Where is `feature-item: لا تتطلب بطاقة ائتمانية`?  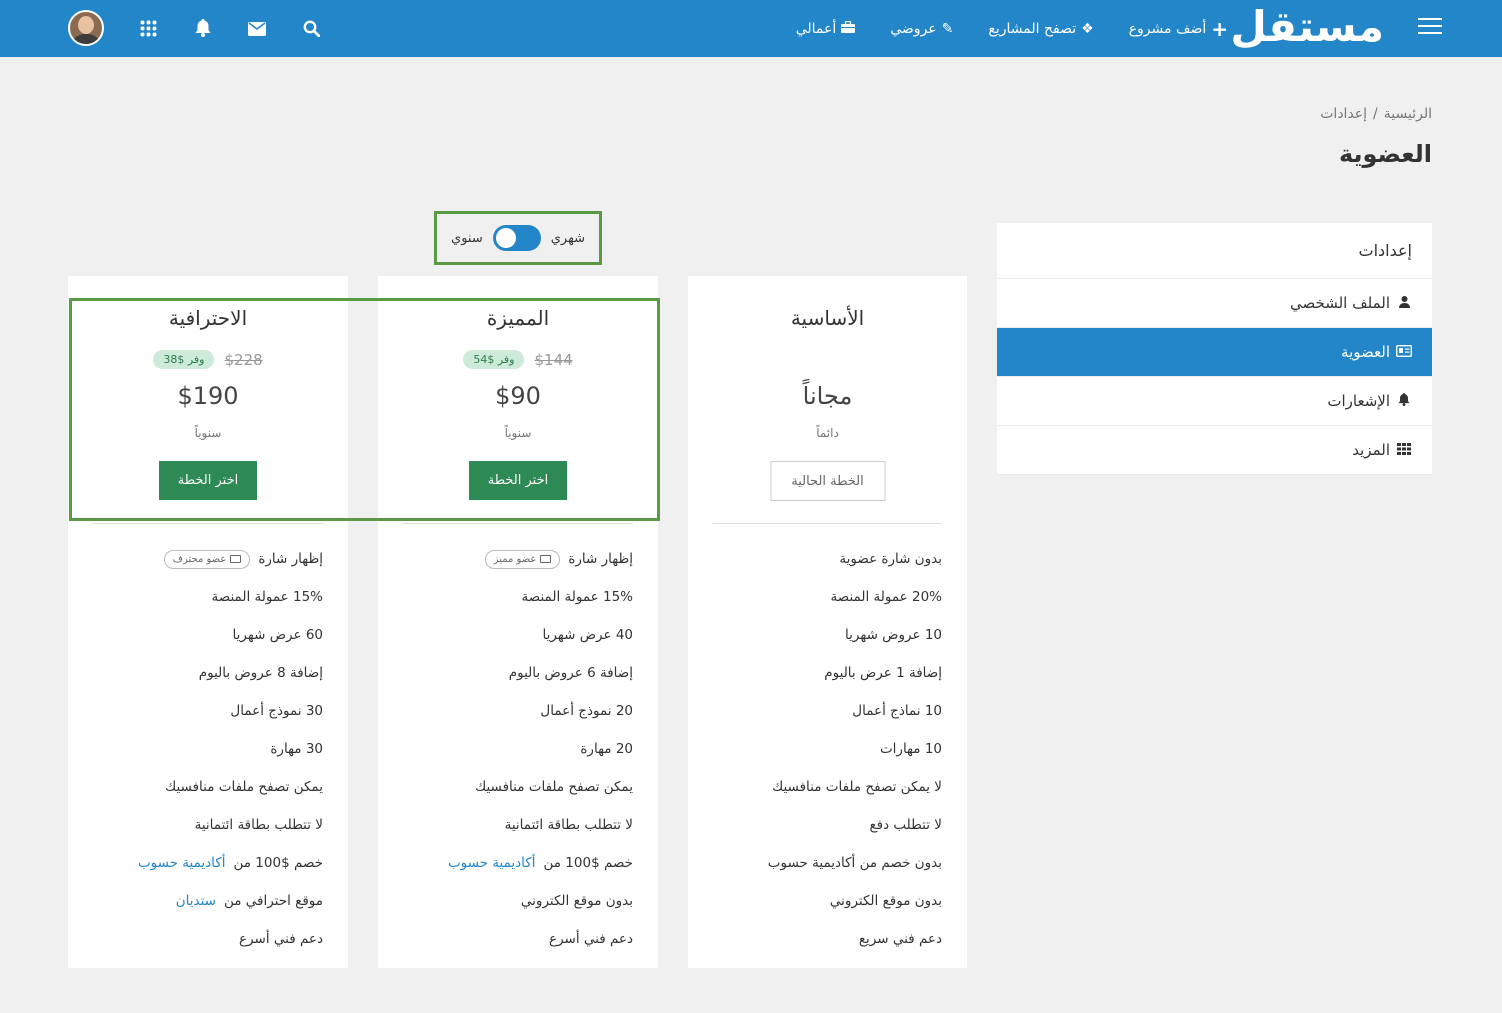 feature-item: لا تتطلب بطاقة ائتمانية is located at coordinates (568, 825).